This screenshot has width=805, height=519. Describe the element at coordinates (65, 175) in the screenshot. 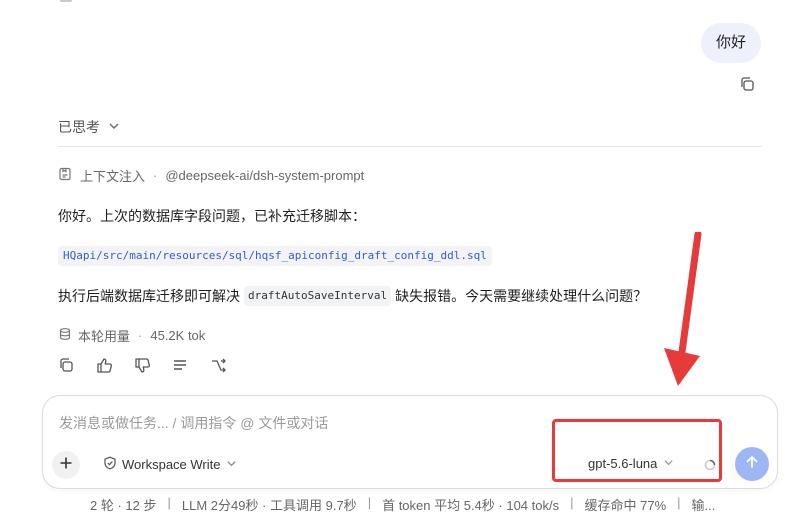

I see `context-icon` at that location.